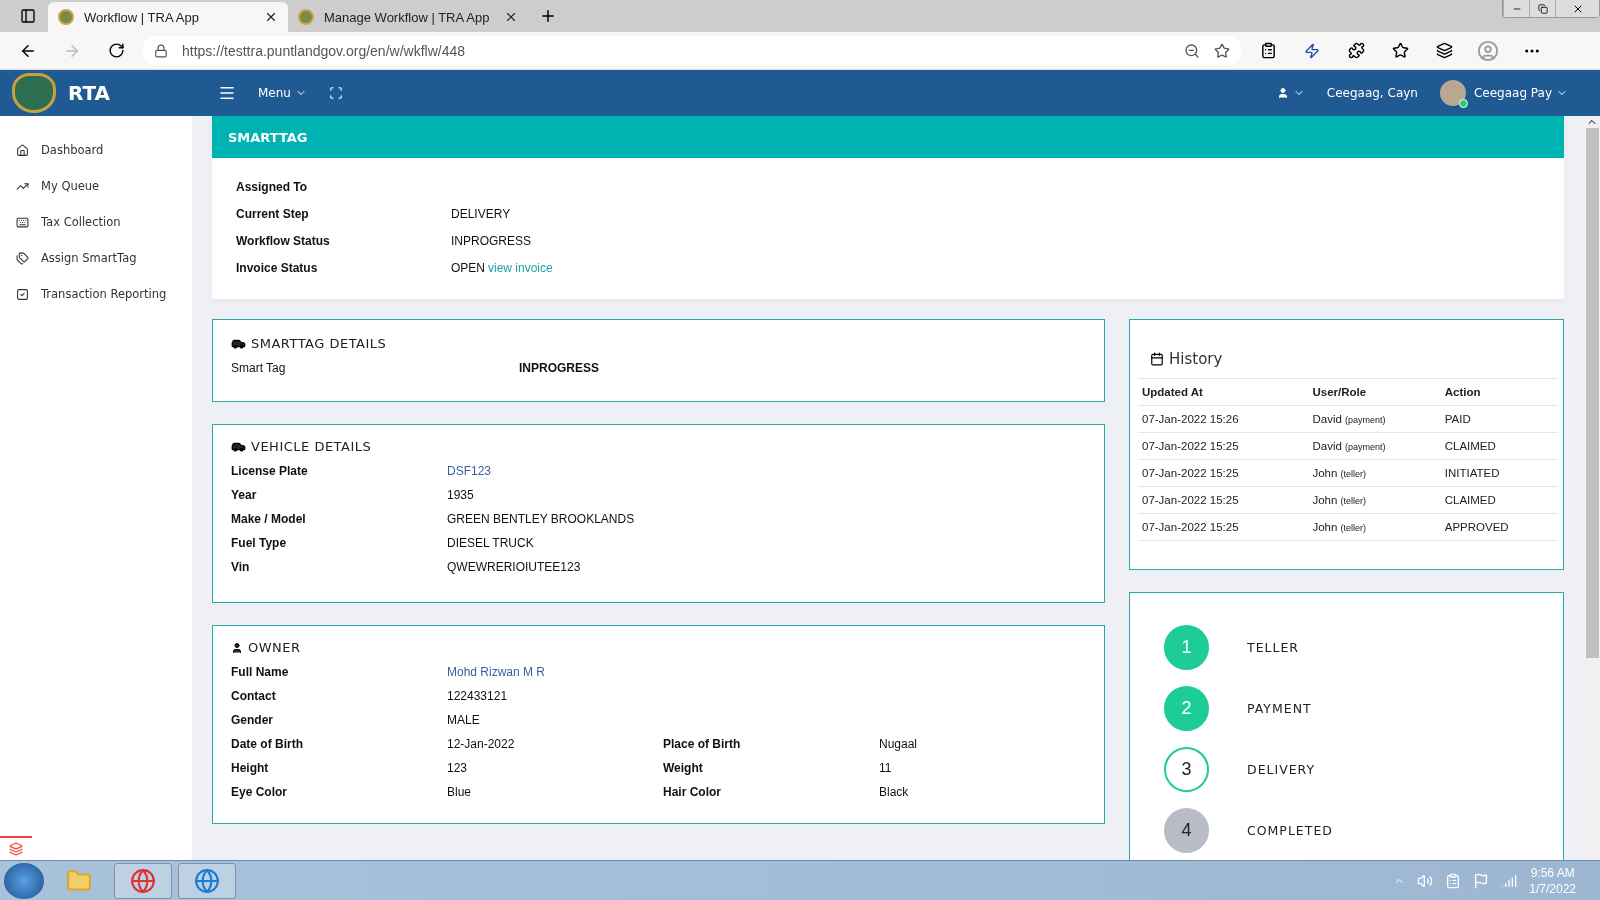  I want to click on scrollbar-thumb, so click(1592, 393).